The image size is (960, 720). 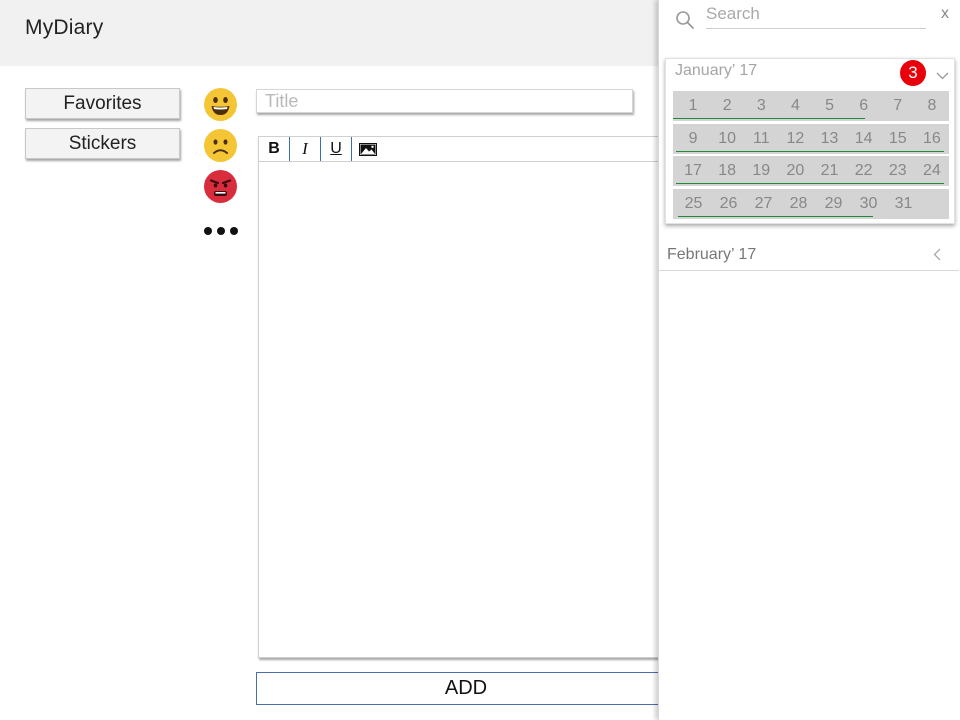 What do you see at coordinates (220, 104) in the screenshot?
I see `happy-face-icon` at bounding box center [220, 104].